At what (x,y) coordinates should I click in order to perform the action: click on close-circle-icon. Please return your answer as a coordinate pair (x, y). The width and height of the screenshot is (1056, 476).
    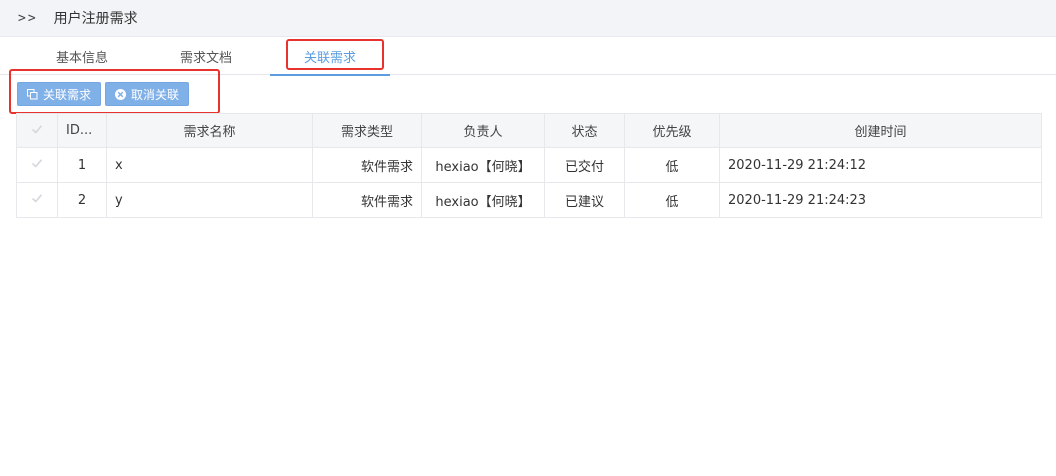
    Looking at the image, I should click on (120, 94).